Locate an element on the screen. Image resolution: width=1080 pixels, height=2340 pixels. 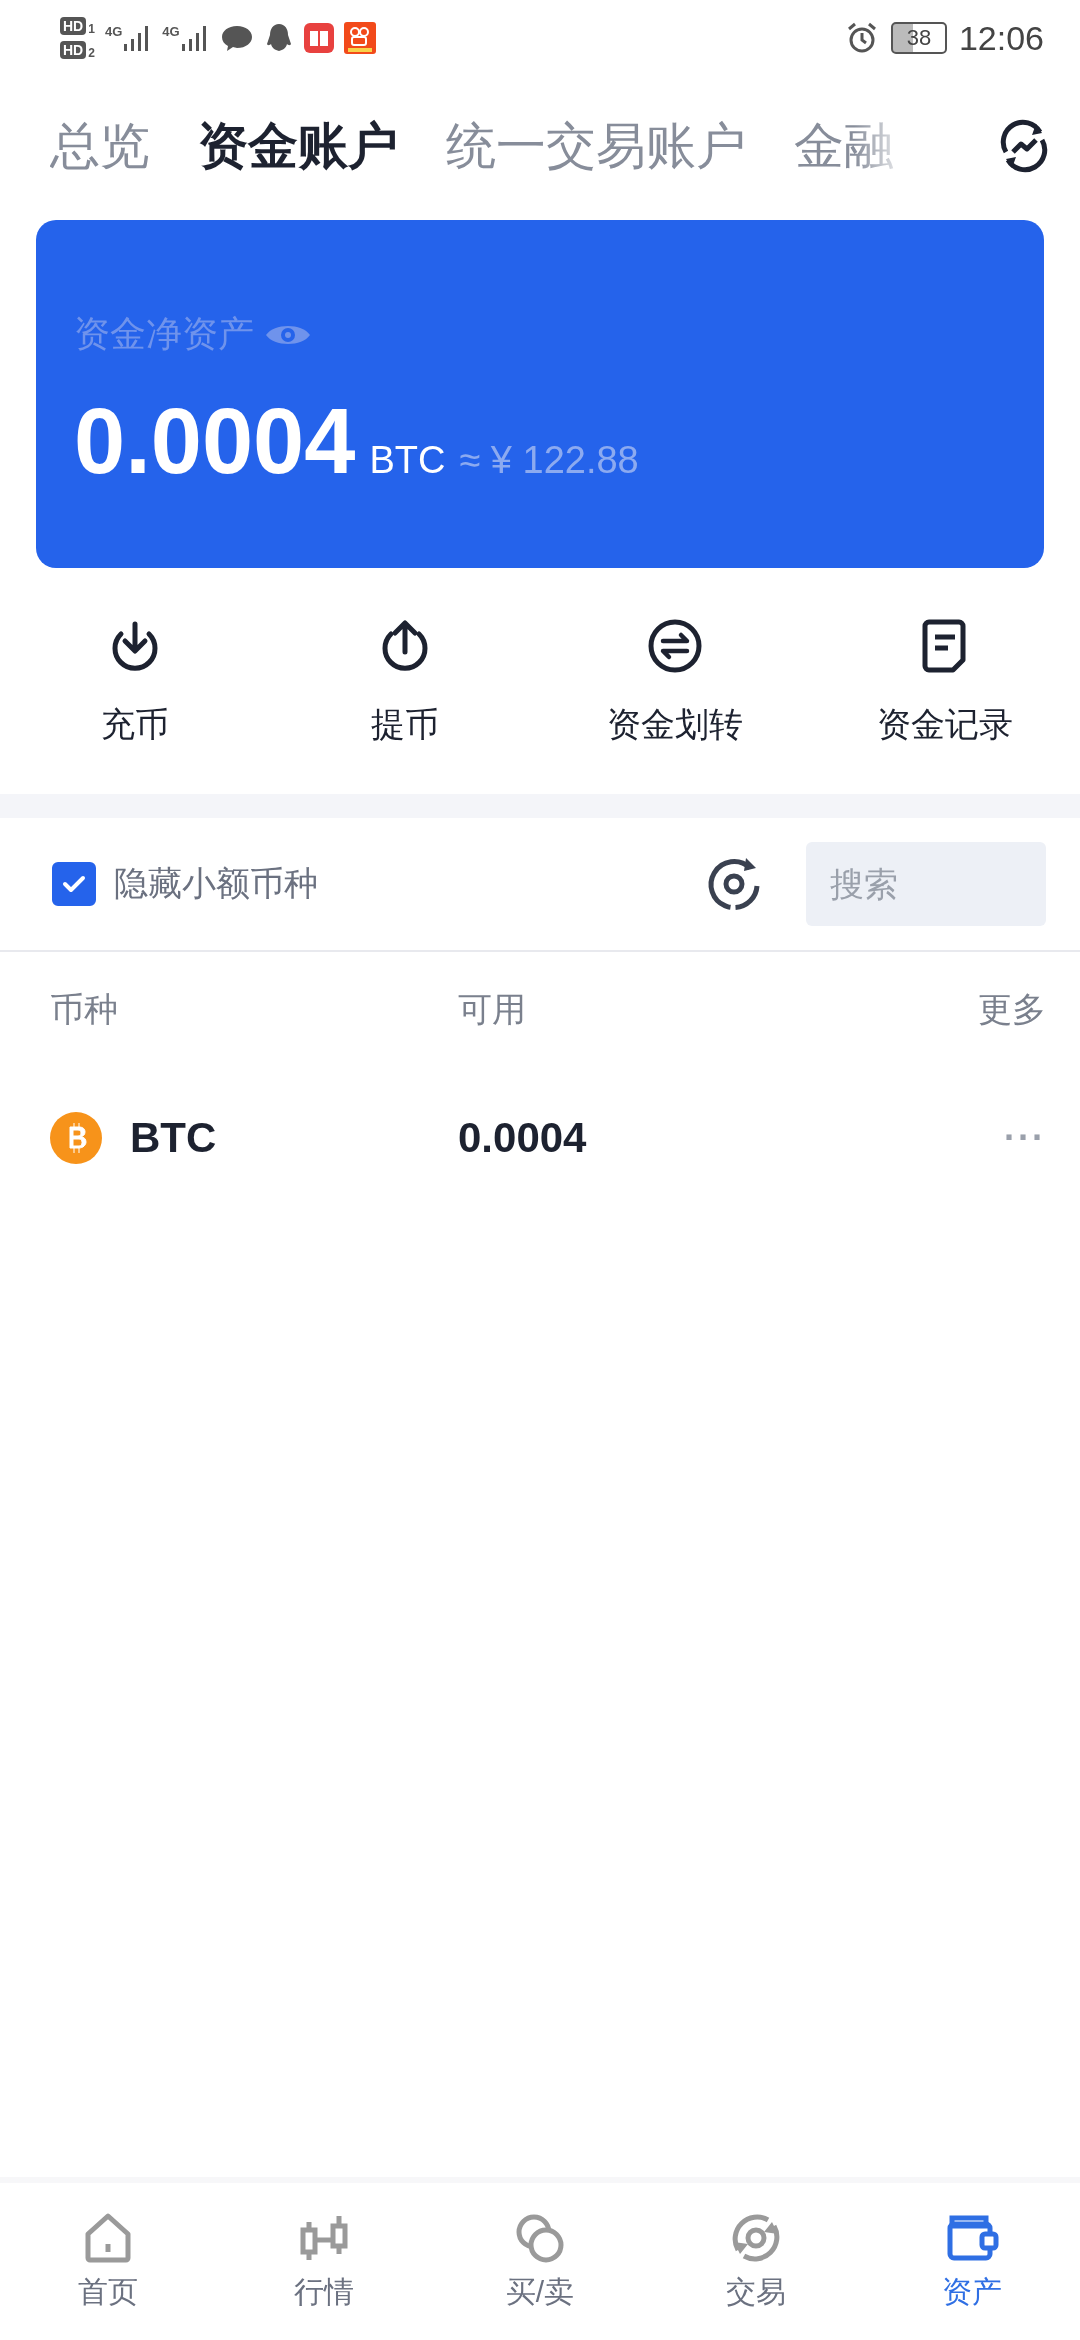
coin-name: BTC is located at coordinates (173, 1138).